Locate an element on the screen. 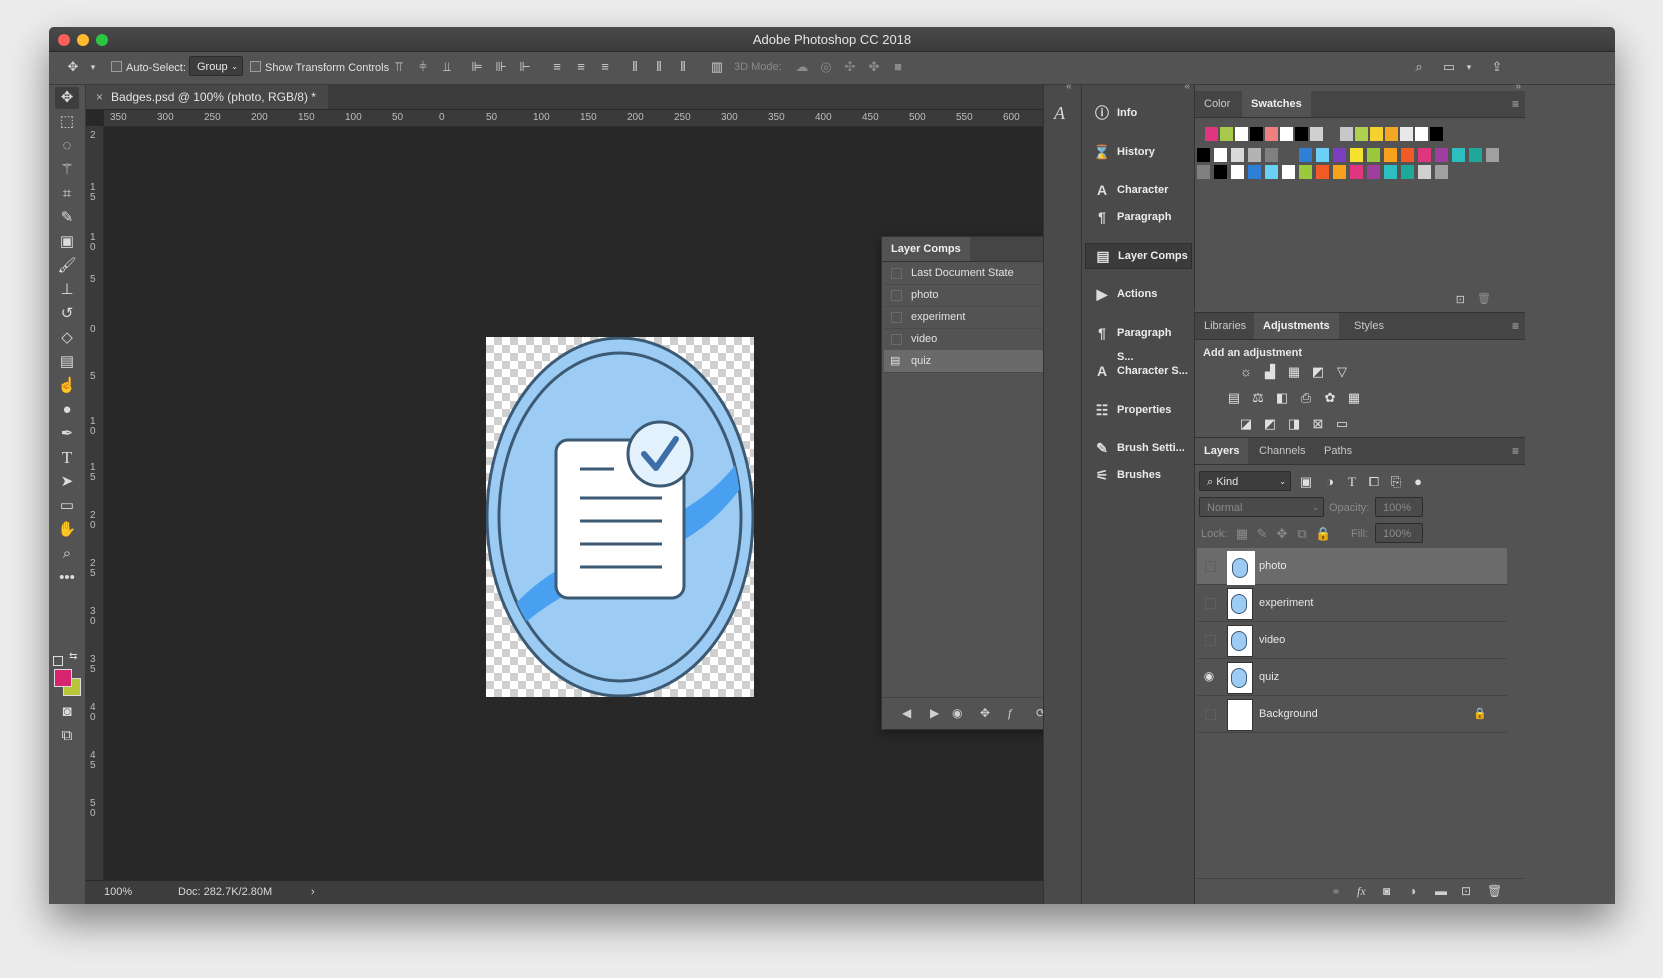  search-icon: ⌕ is located at coordinates (1419, 67).